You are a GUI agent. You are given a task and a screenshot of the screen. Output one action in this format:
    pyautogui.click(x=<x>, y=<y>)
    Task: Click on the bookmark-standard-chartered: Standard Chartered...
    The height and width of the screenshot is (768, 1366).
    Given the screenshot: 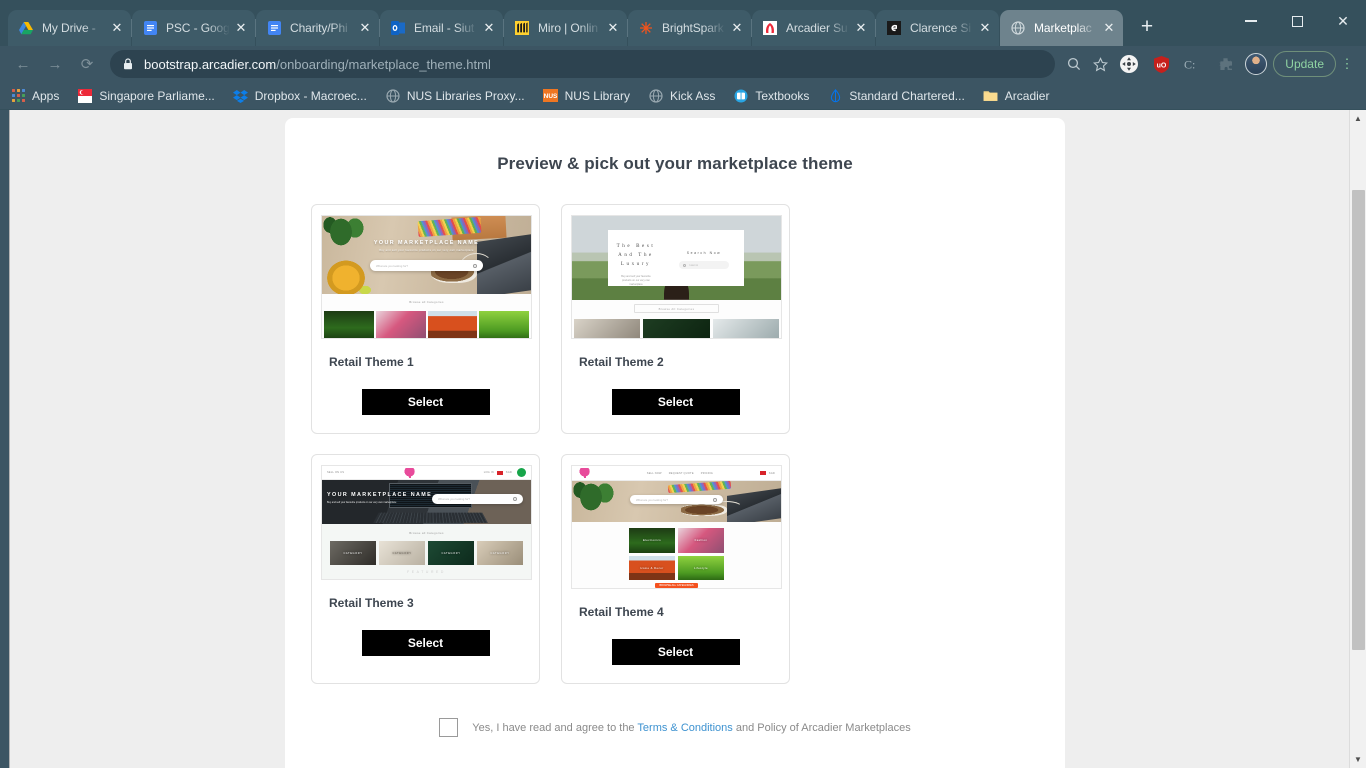 What is the action you would take?
    pyautogui.click(x=896, y=96)
    